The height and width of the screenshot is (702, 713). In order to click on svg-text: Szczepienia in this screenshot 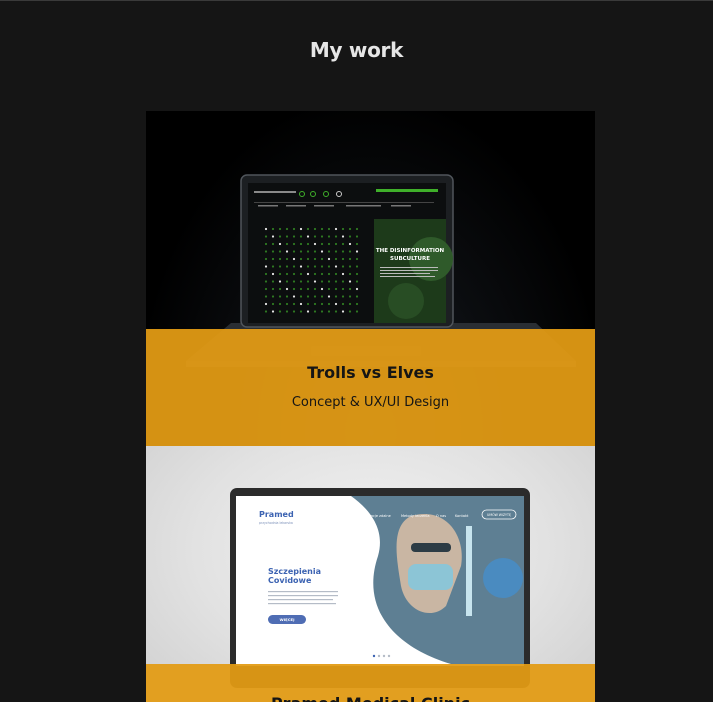, I will do `click(294, 571)`.